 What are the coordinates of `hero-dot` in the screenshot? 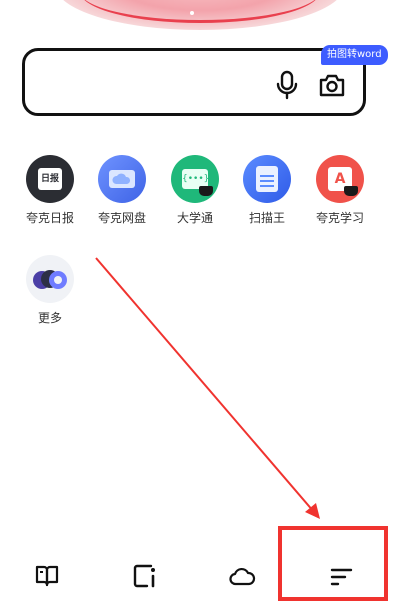 It's located at (192, 13).